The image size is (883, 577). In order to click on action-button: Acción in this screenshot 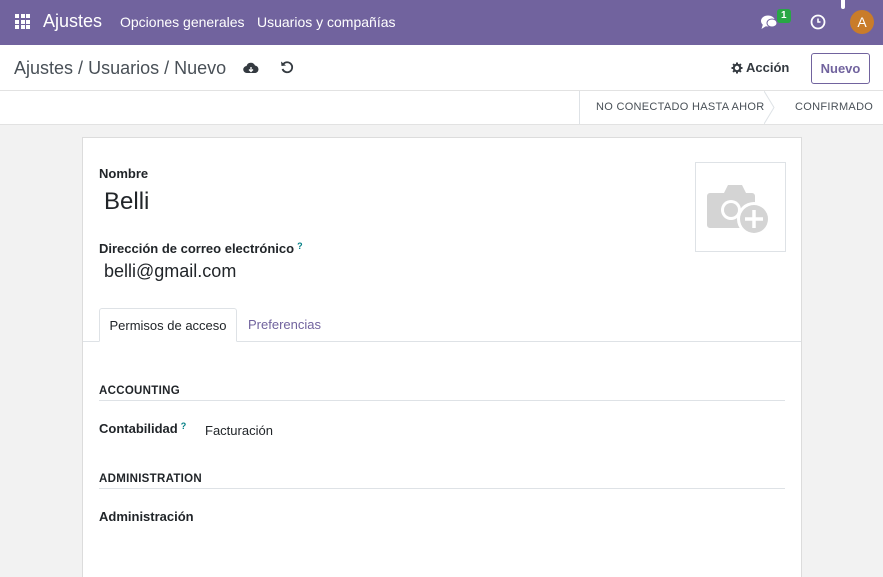, I will do `click(760, 67)`.